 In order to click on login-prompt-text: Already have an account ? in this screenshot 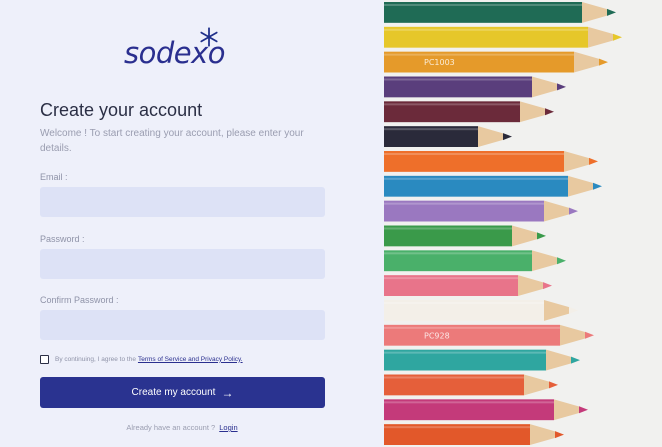, I will do `click(171, 427)`.